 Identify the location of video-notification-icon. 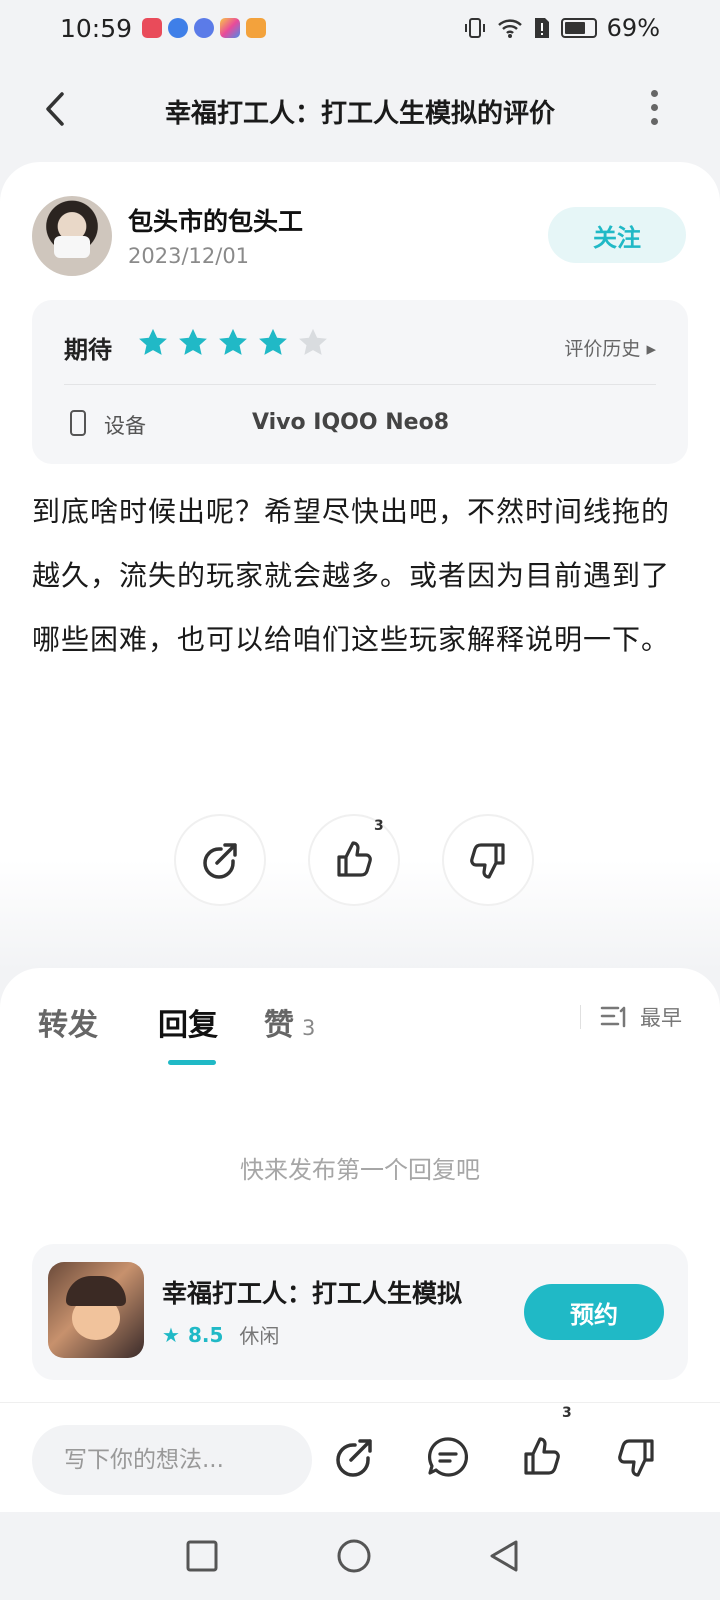
(256, 28).